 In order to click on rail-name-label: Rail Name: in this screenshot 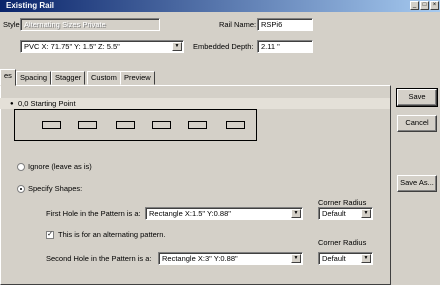, I will do `click(238, 24)`.